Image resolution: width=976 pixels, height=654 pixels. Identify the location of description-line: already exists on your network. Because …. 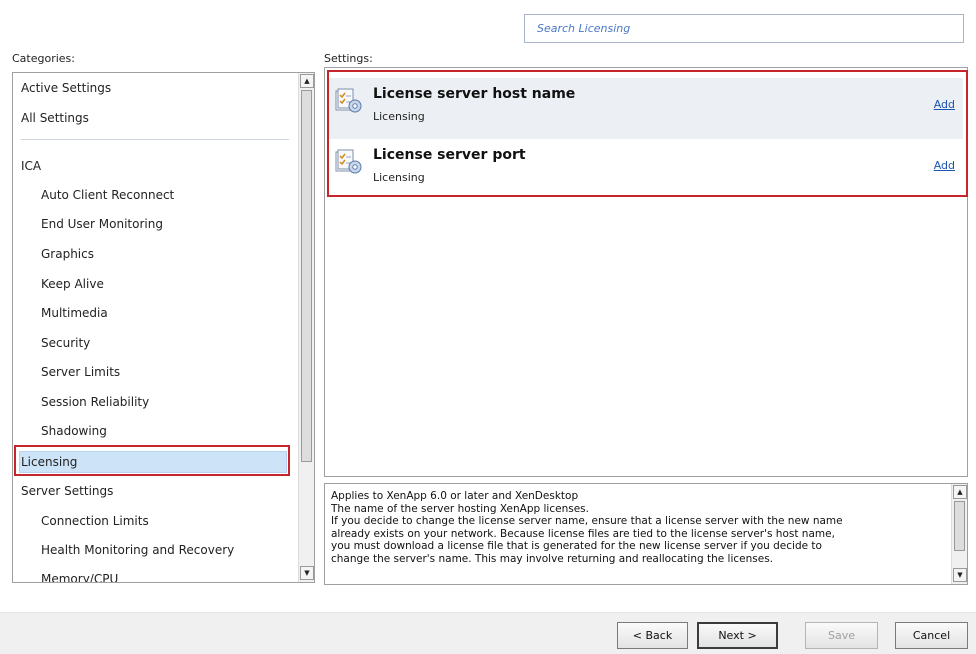
(583, 533).